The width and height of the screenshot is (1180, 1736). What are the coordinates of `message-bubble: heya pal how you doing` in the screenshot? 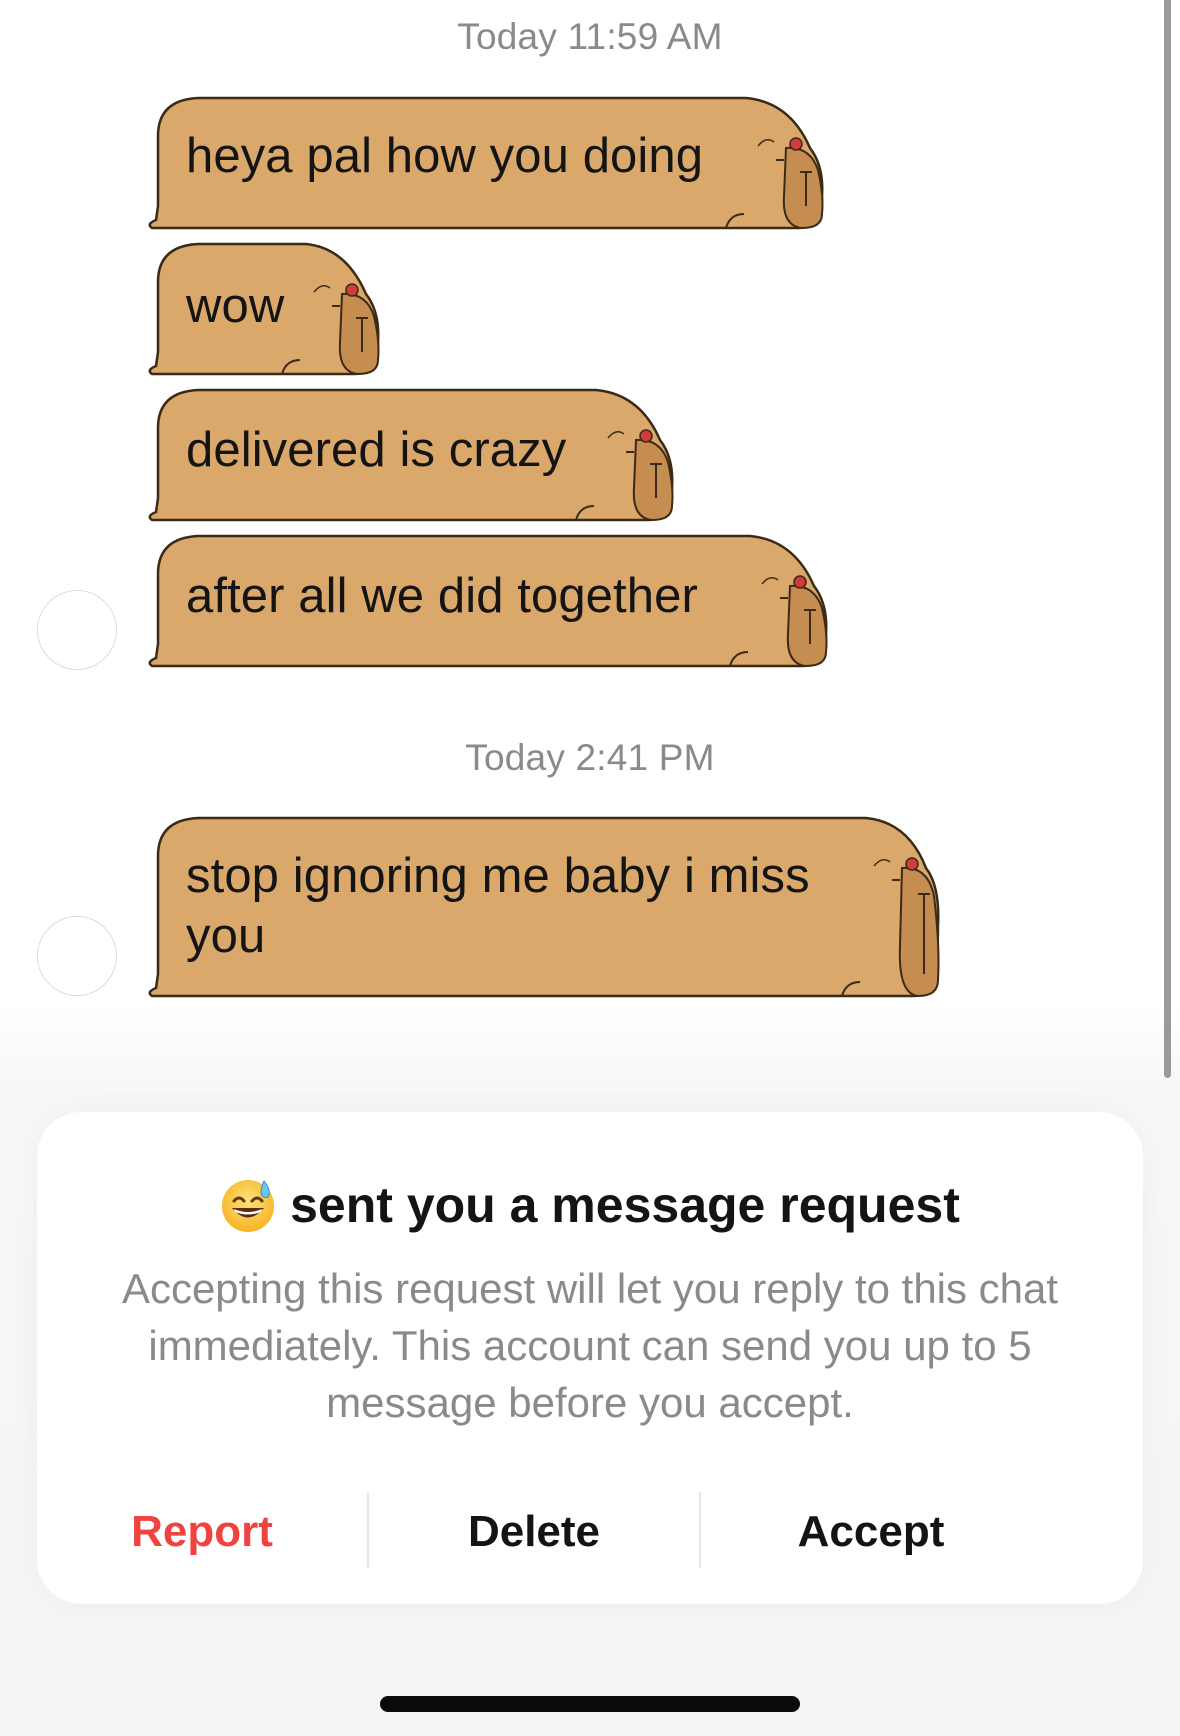 It's located at (486, 164).